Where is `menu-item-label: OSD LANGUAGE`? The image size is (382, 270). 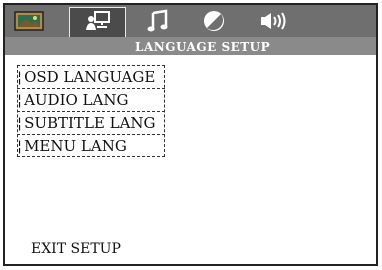 menu-item-label: OSD LANGUAGE is located at coordinates (90, 76).